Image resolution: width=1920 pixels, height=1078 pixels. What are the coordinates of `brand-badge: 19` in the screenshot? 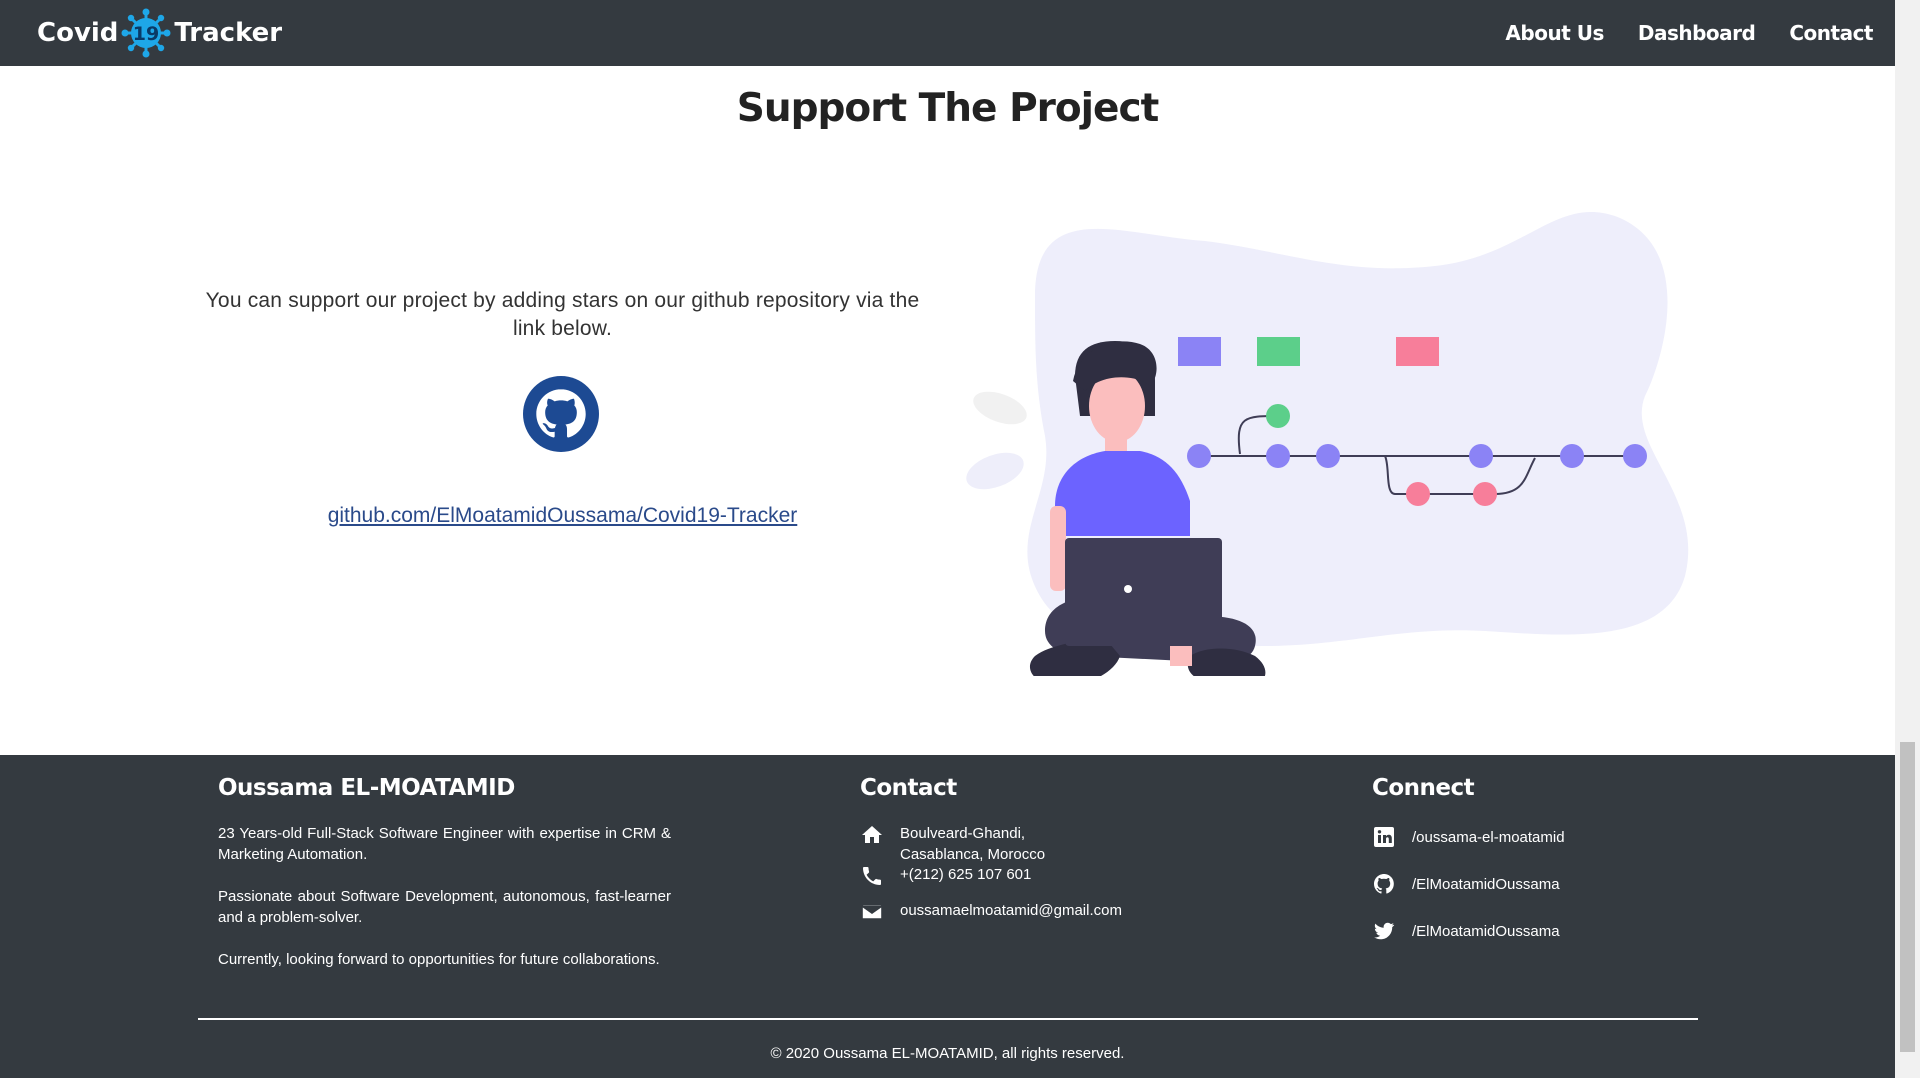 It's located at (146, 34).